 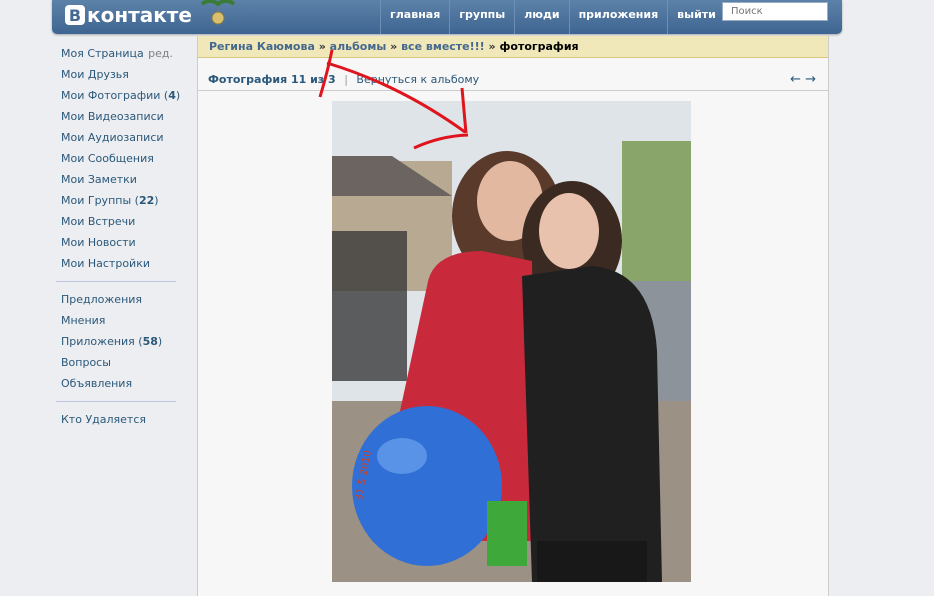 I want to click on sidebar-item-count: 22, so click(x=146, y=200).